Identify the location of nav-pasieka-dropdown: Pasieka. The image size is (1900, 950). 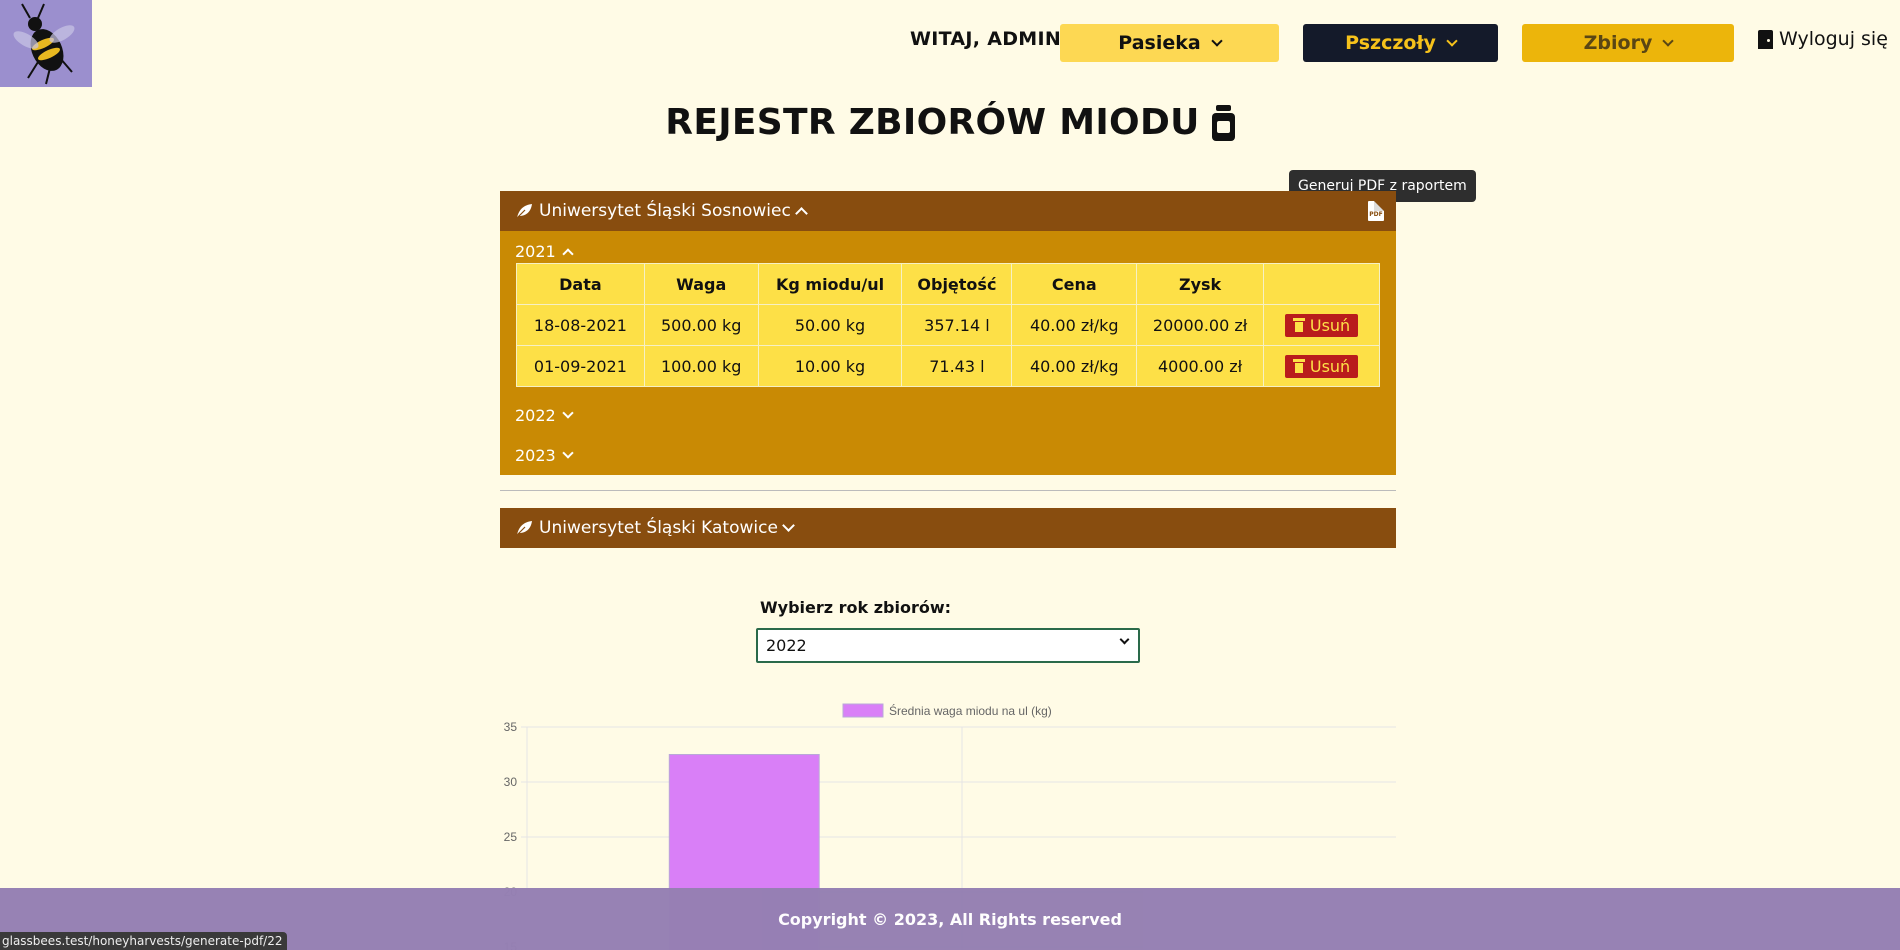
(1169, 43).